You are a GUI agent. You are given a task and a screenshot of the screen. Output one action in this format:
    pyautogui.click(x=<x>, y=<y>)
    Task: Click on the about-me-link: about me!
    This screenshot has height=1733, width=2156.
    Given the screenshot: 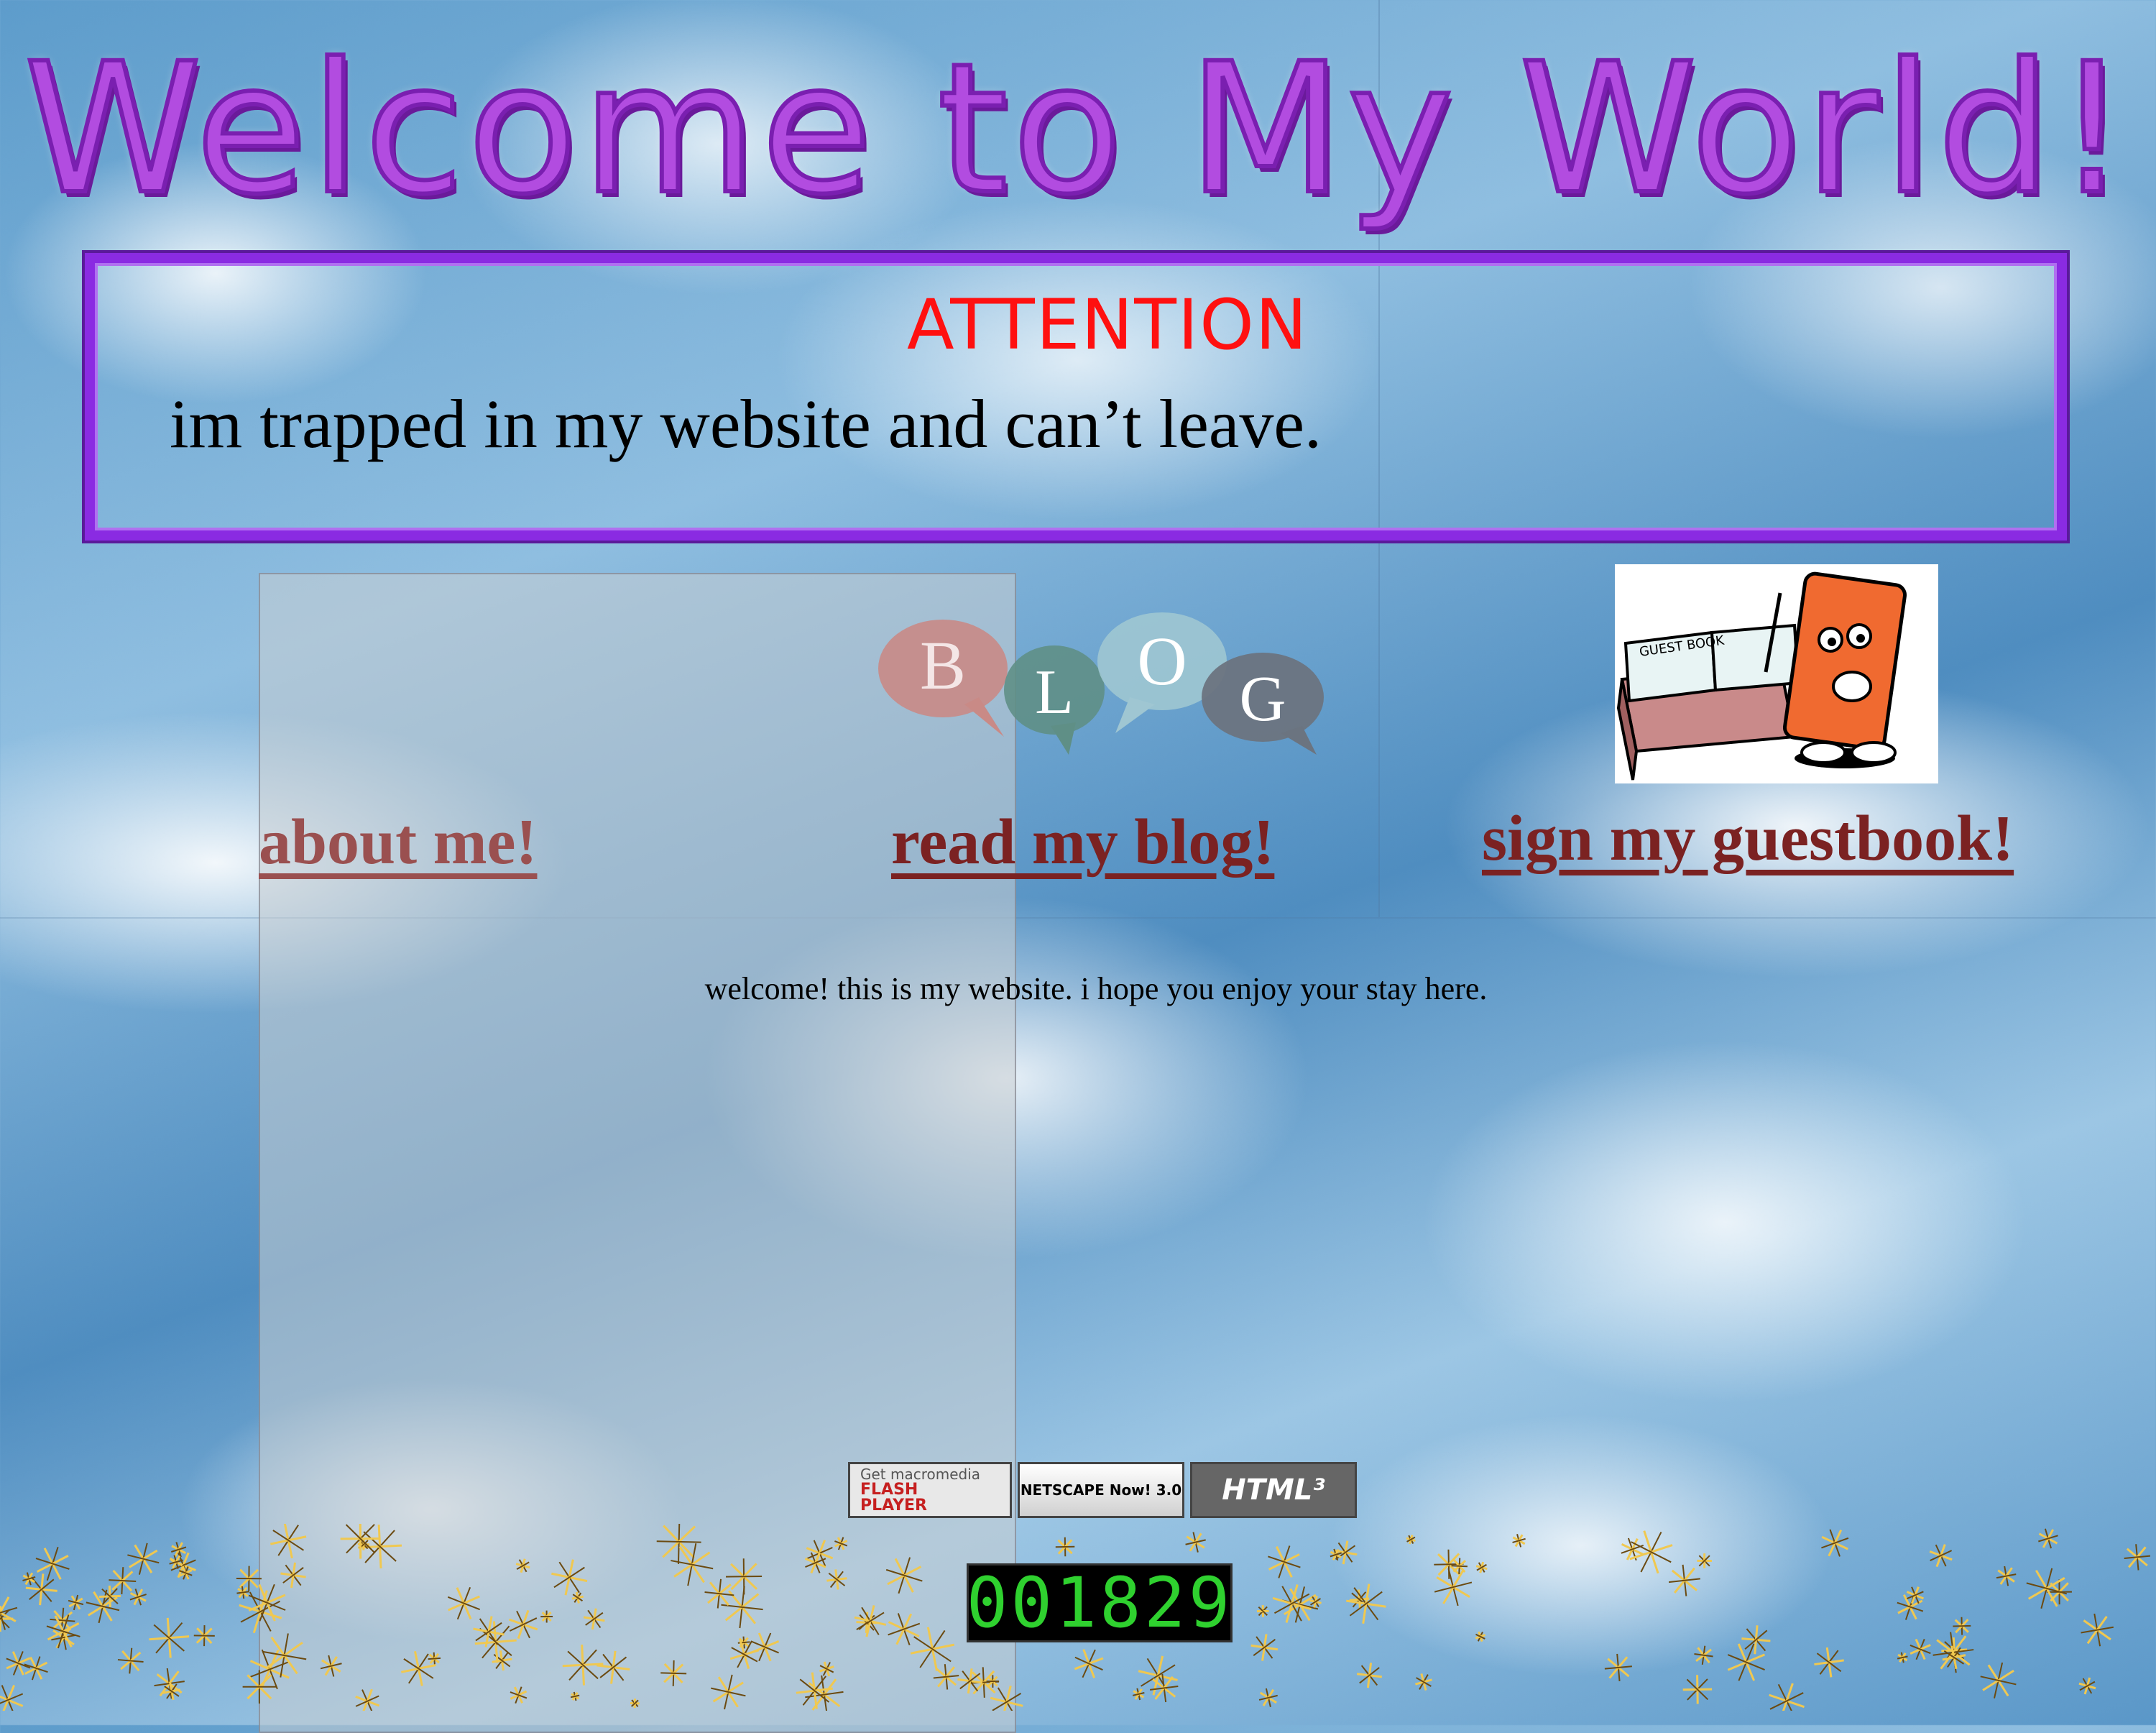 What is the action you would take?
    pyautogui.click(x=398, y=842)
    